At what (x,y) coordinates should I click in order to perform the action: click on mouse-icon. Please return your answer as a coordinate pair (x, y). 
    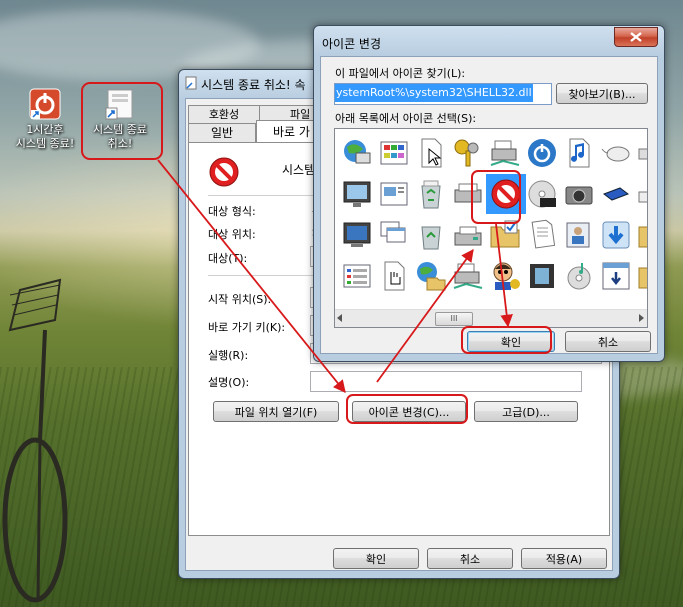
    Looking at the image, I should click on (616, 153).